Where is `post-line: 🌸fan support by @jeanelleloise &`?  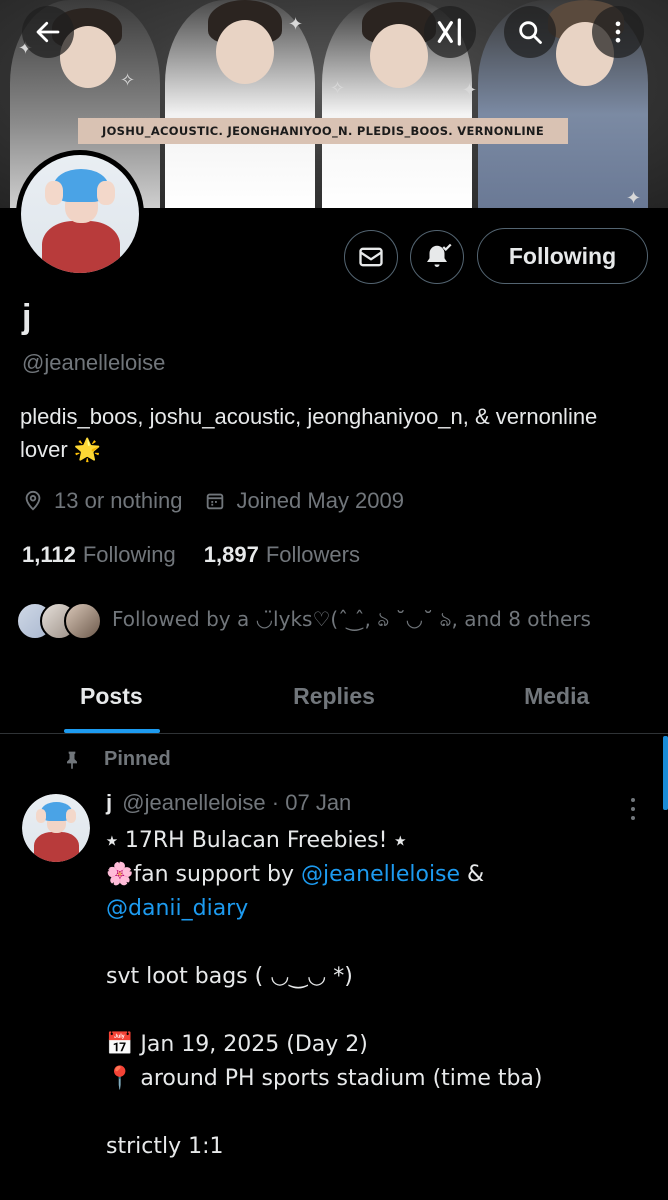
post-line: 🌸fan support by @jeanelleloise & is located at coordinates (376, 875).